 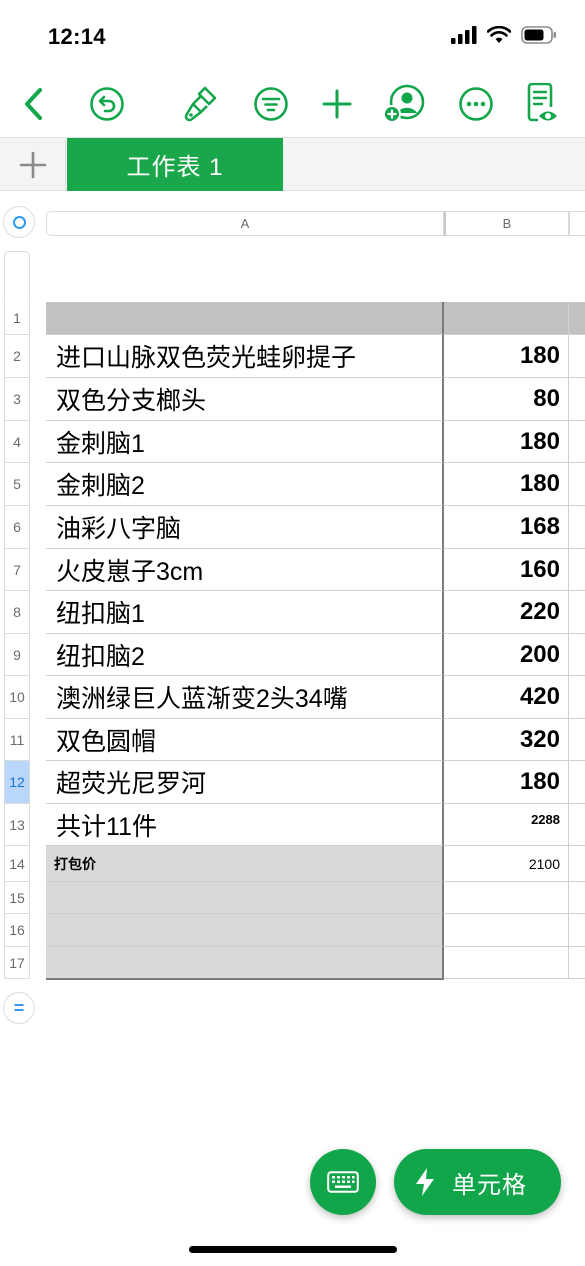 What do you see at coordinates (17, 930) in the screenshot?
I see `row-header-16: 16` at bounding box center [17, 930].